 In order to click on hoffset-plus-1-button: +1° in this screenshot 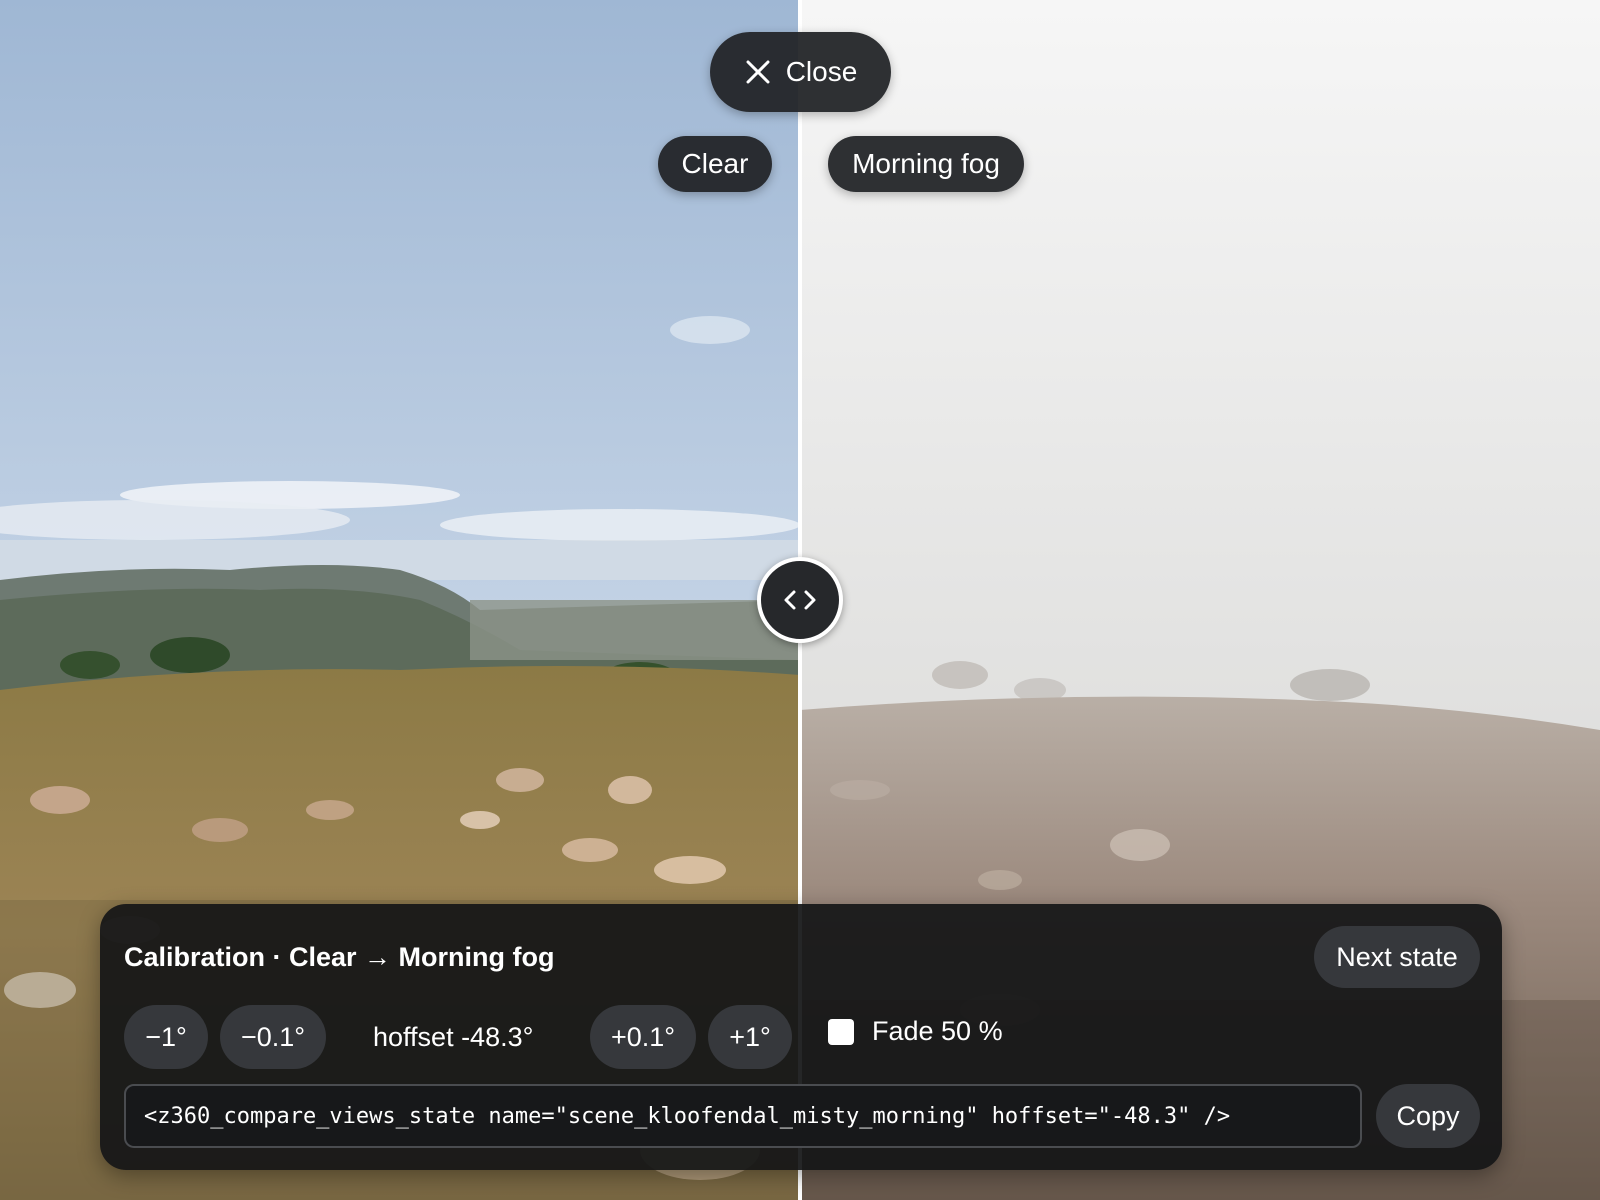, I will do `click(750, 1037)`.